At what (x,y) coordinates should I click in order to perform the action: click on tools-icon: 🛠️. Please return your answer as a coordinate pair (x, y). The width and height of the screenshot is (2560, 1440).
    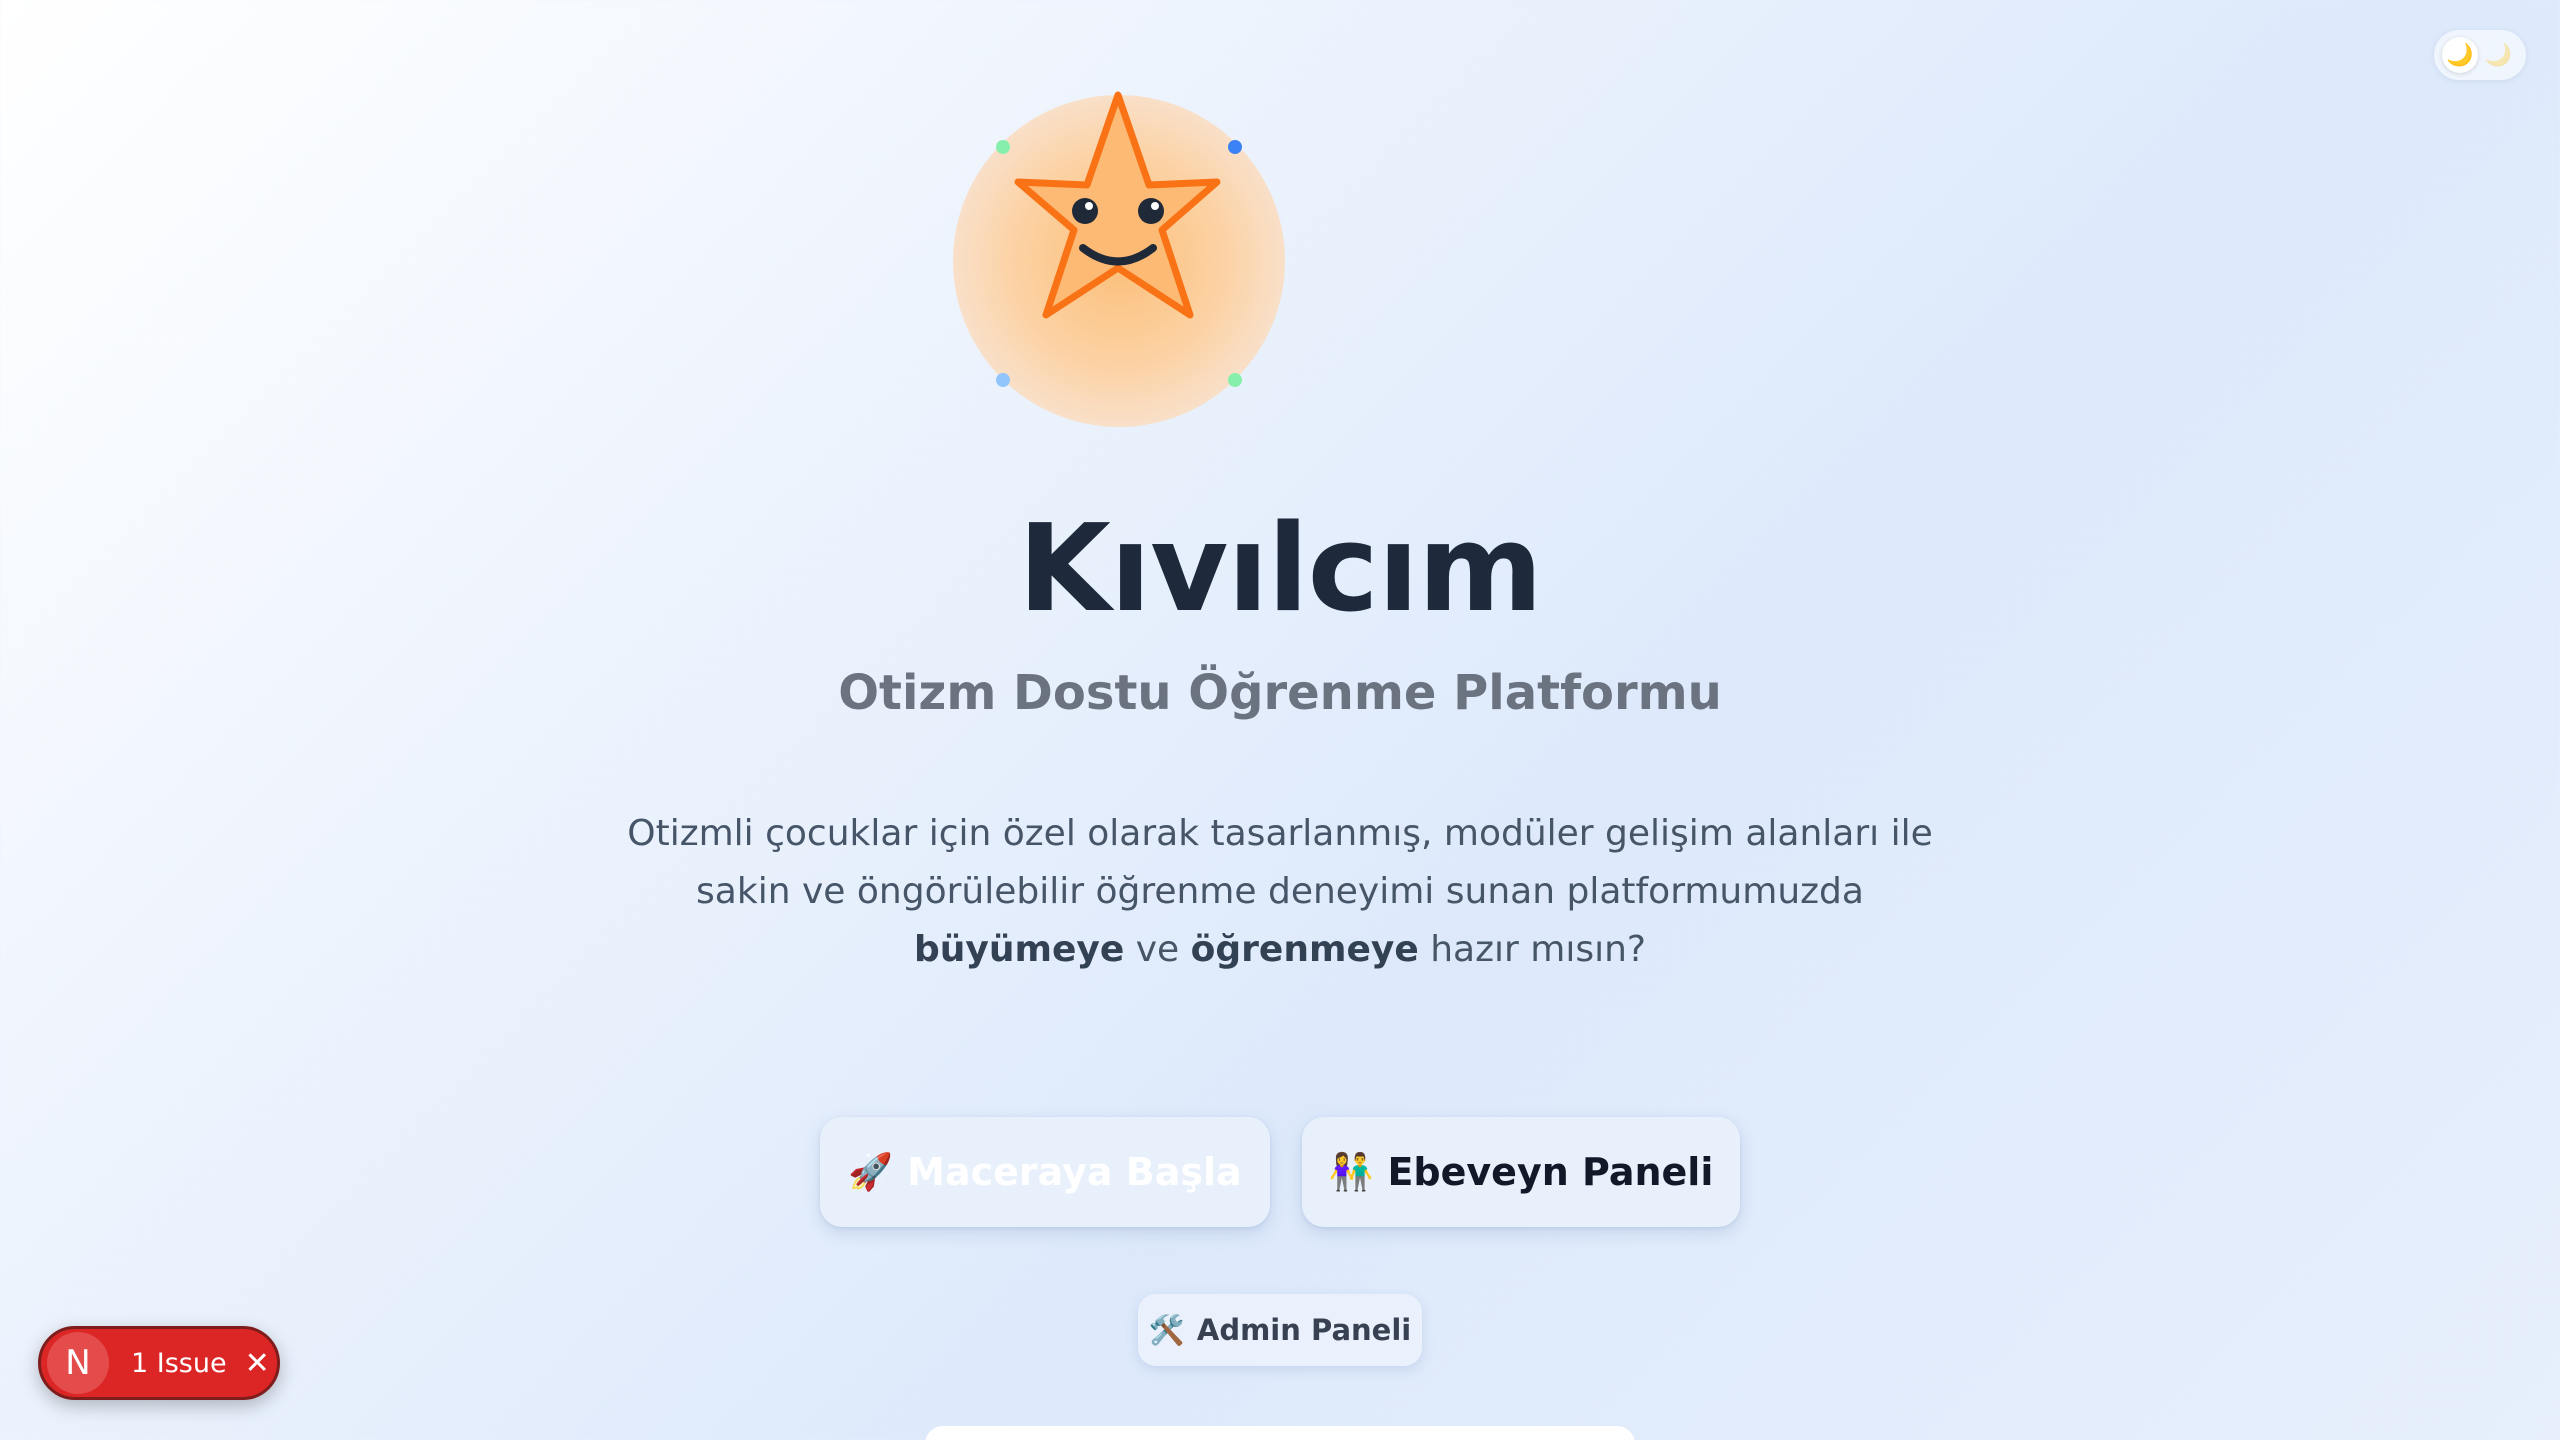
    Looking at the image, I should click on (1166, 1329).